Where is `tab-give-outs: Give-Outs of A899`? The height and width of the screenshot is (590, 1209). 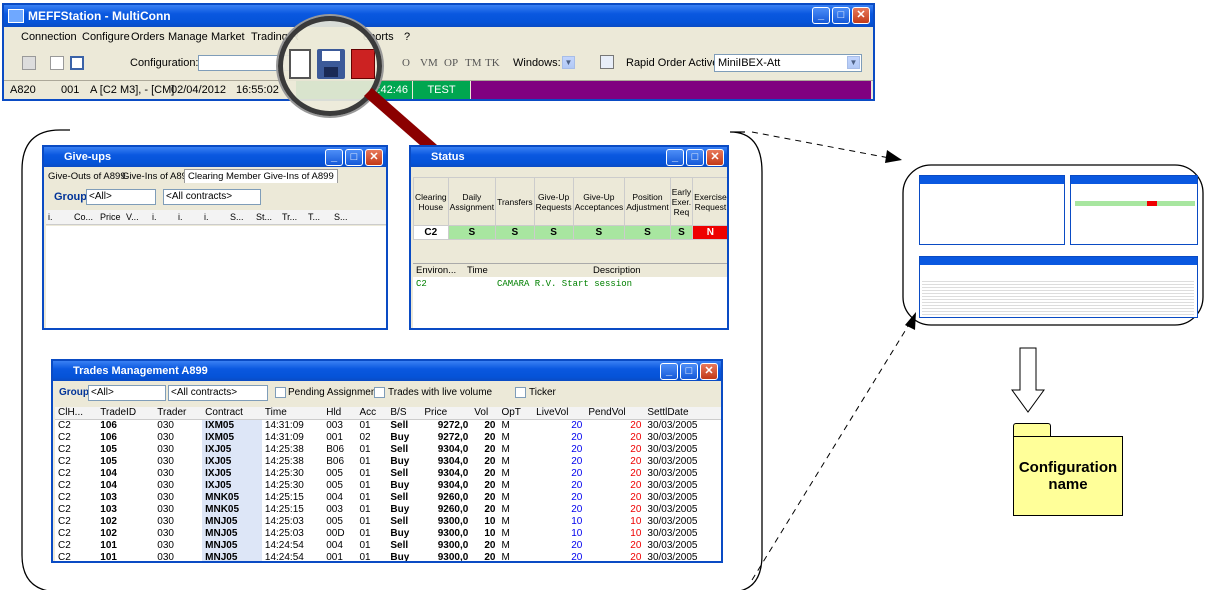 tab-give-outs: Give-Outs of A899 is located at coordinates (87, 176).